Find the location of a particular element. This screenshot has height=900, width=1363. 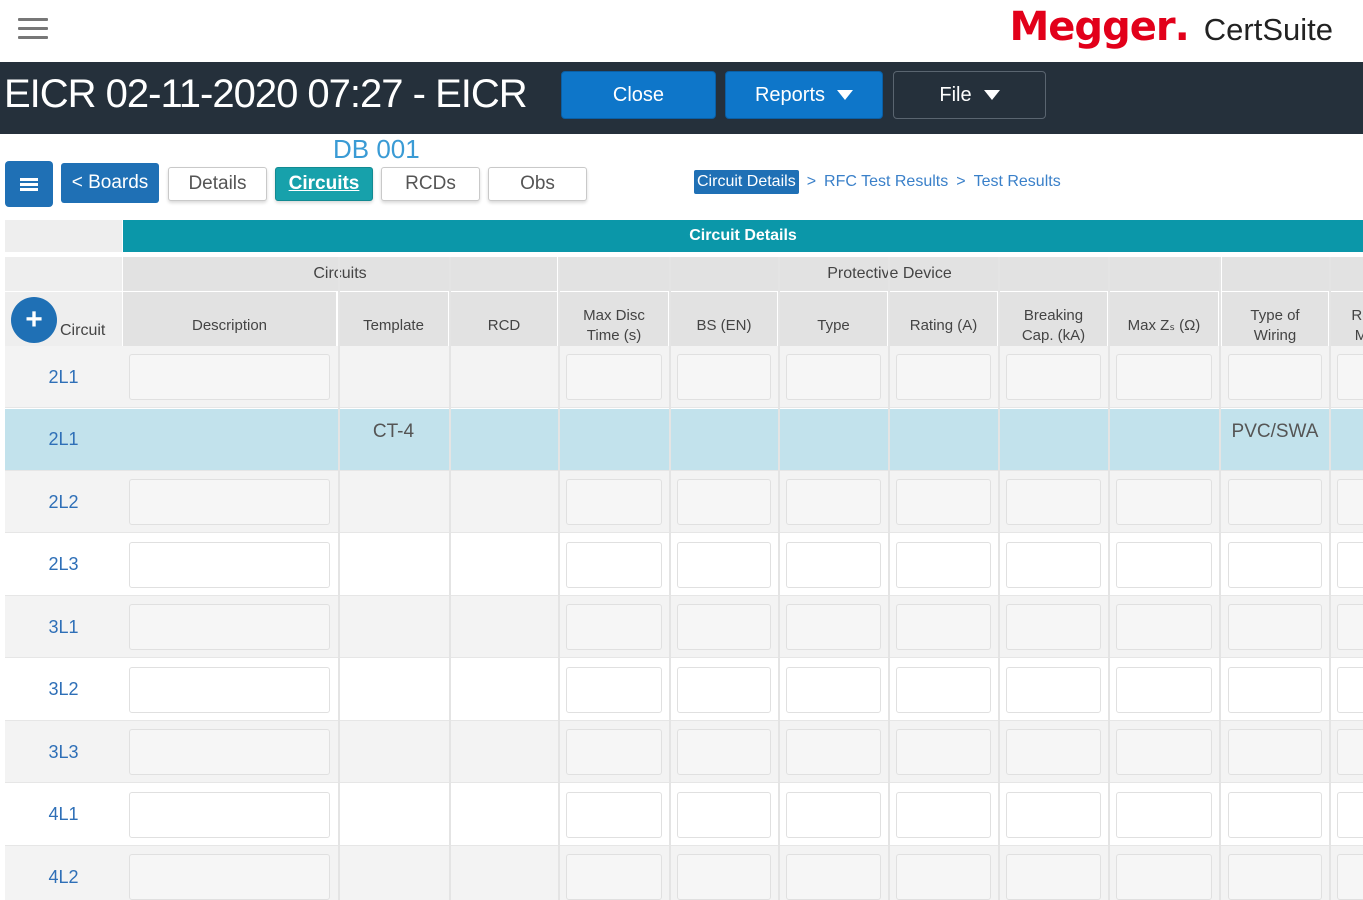

table-row: 2L2 is located at coordinates (684, 502).